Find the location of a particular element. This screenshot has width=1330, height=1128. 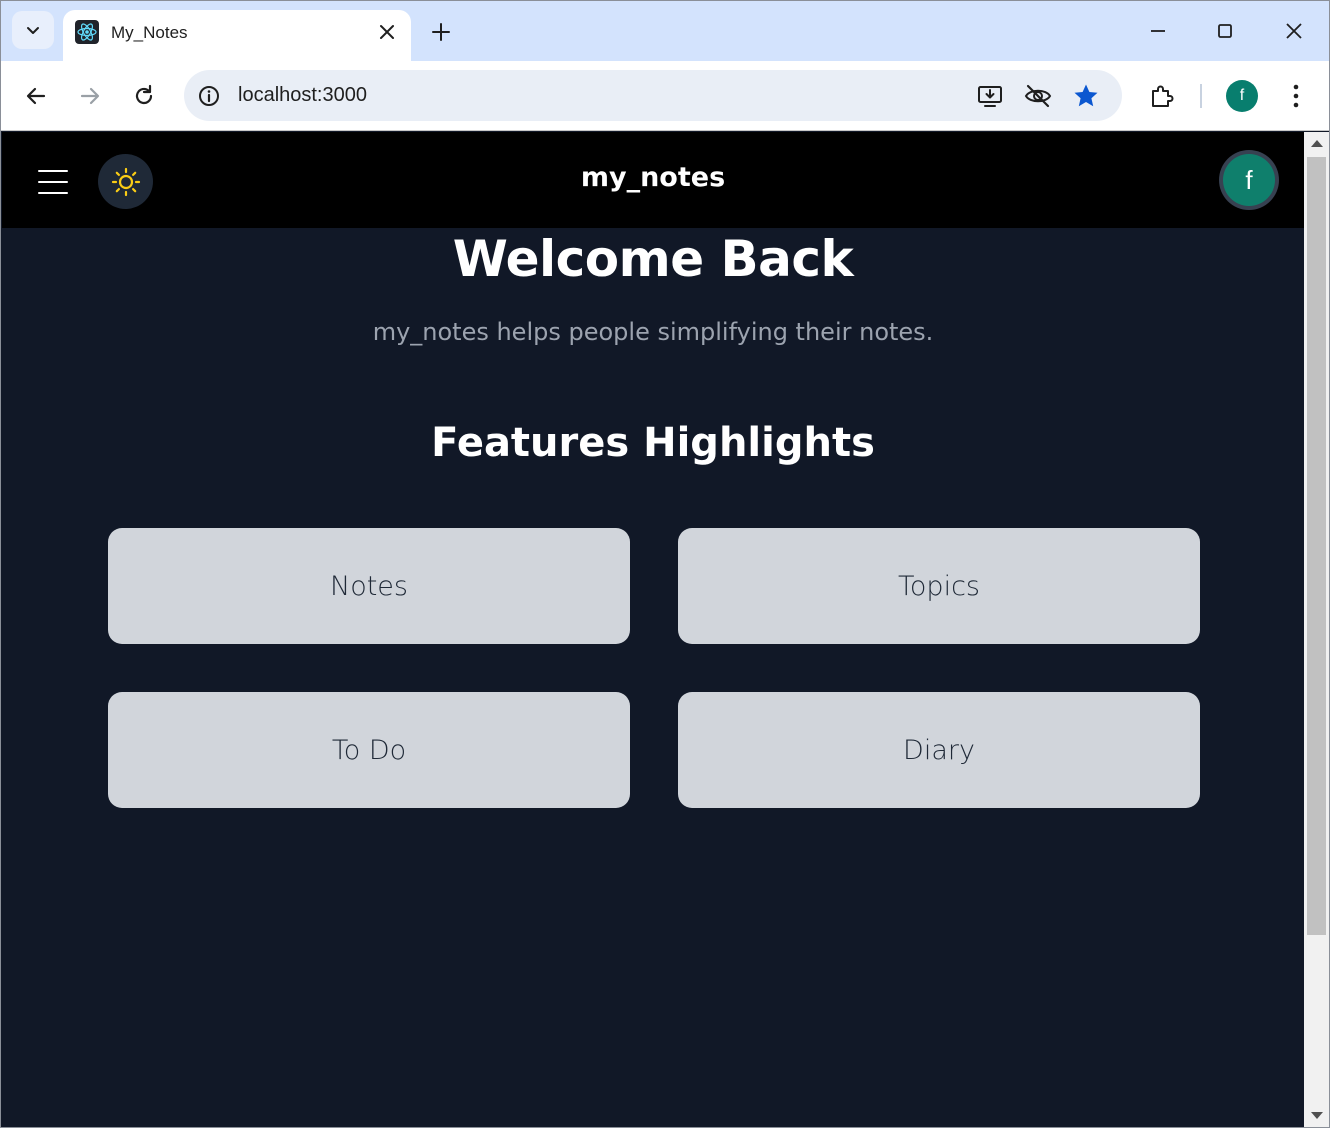

browser-tab-active: My_Notes is located at coordinates (237, 35).